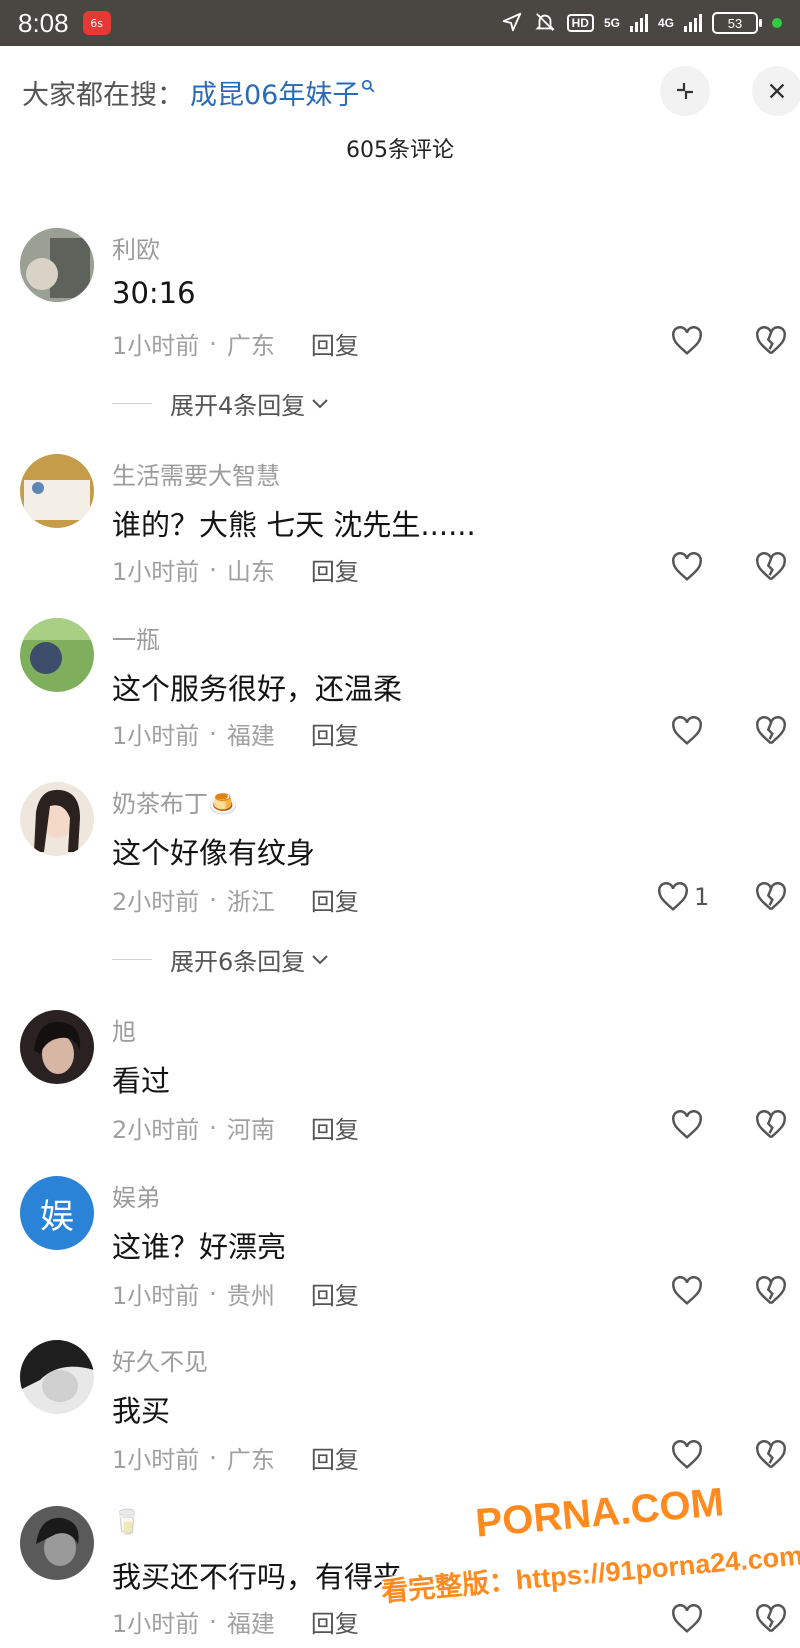 The width and height of the screenshot is (800, 1648). What do you see at coordinates (199, 1247) in the screenshot?
I see `comment-text: 这谁？好漂亮` at bounding box center [199, 1247].